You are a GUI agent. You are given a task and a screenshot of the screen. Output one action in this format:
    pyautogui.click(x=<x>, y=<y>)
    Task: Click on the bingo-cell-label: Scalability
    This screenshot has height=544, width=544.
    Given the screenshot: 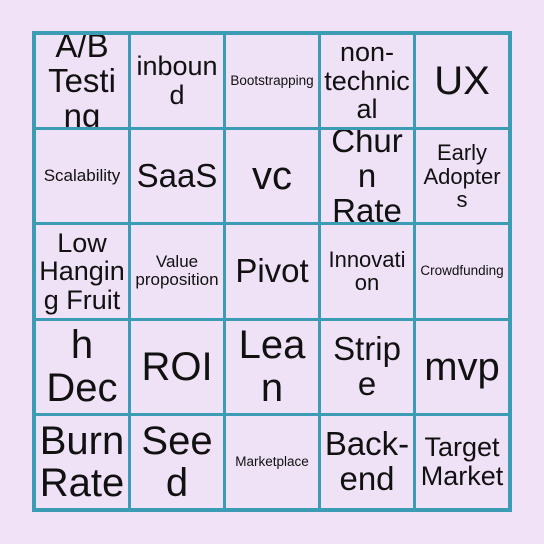 What is the action you would take?
    pyautogui.click(x=82, y=176)
    